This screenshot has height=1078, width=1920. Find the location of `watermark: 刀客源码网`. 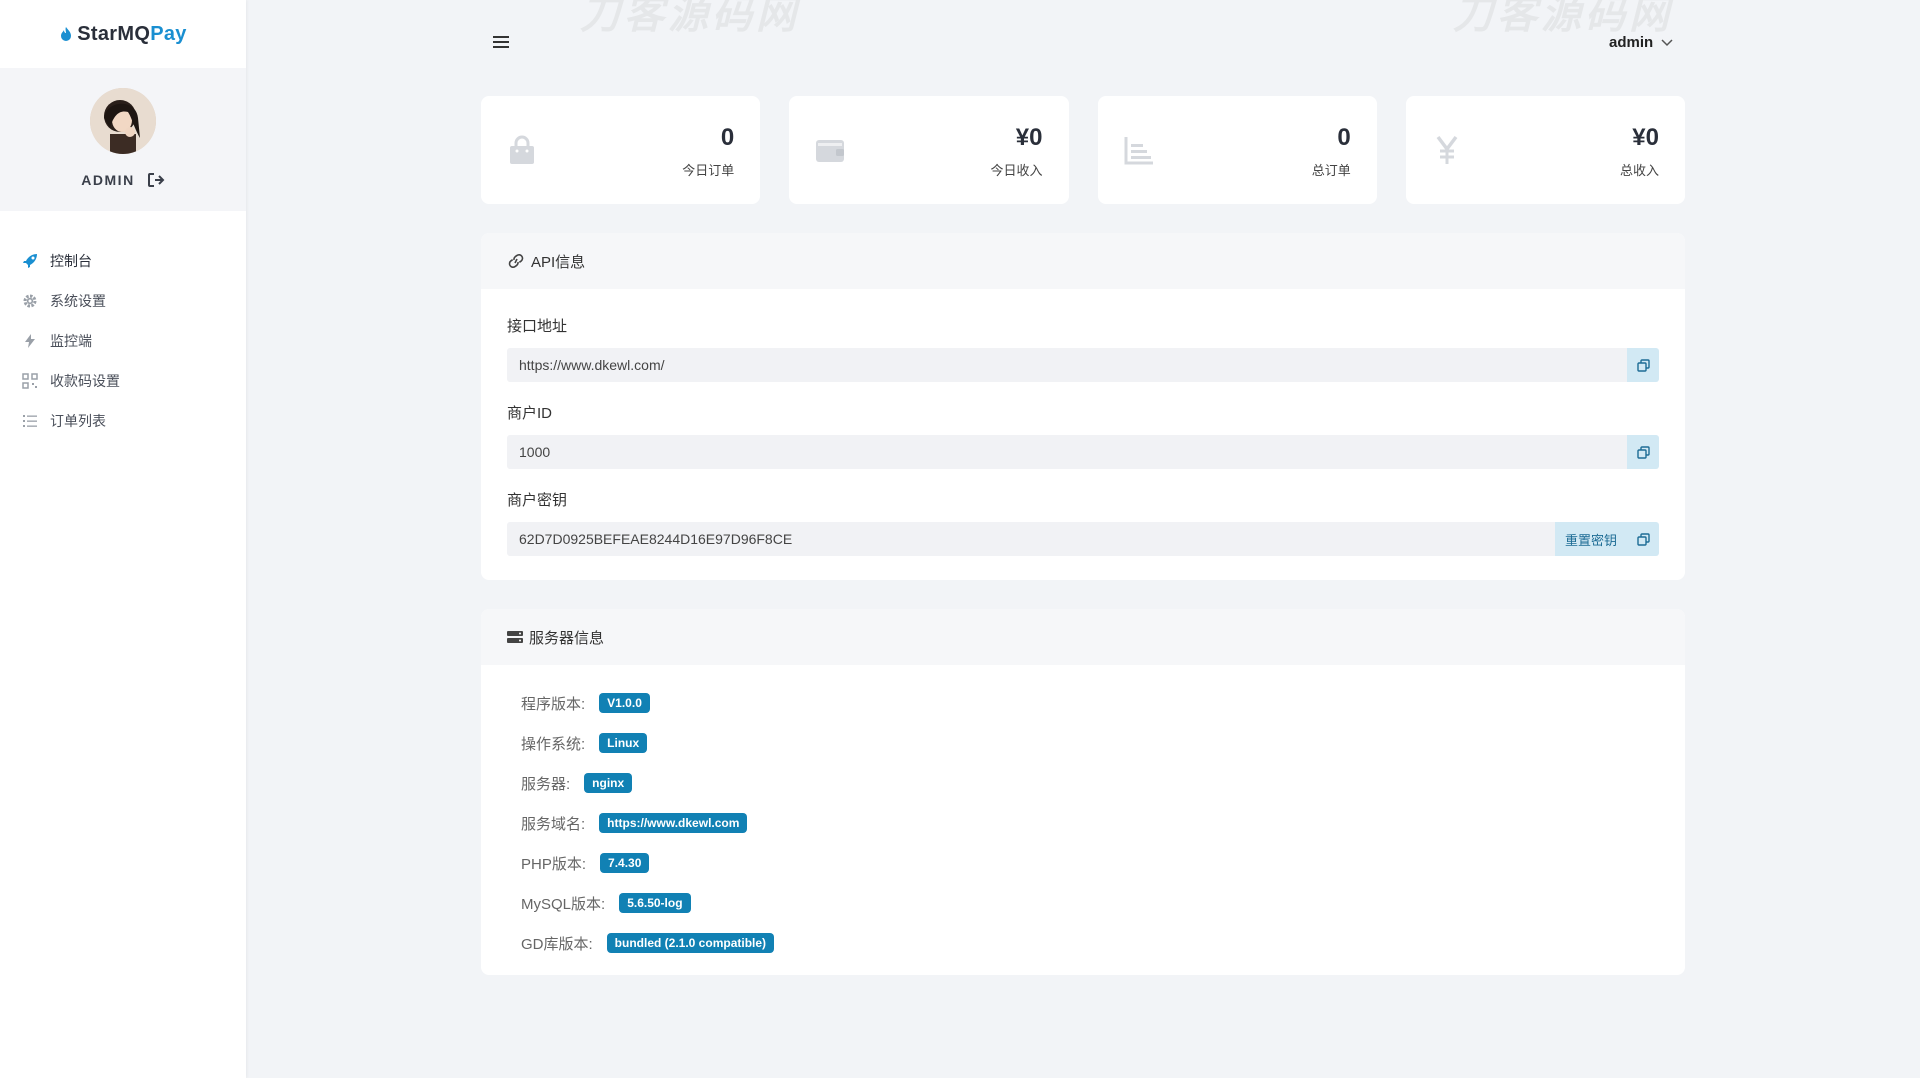

watermark: 刀客源码网 is located at coordinates (690, 18).